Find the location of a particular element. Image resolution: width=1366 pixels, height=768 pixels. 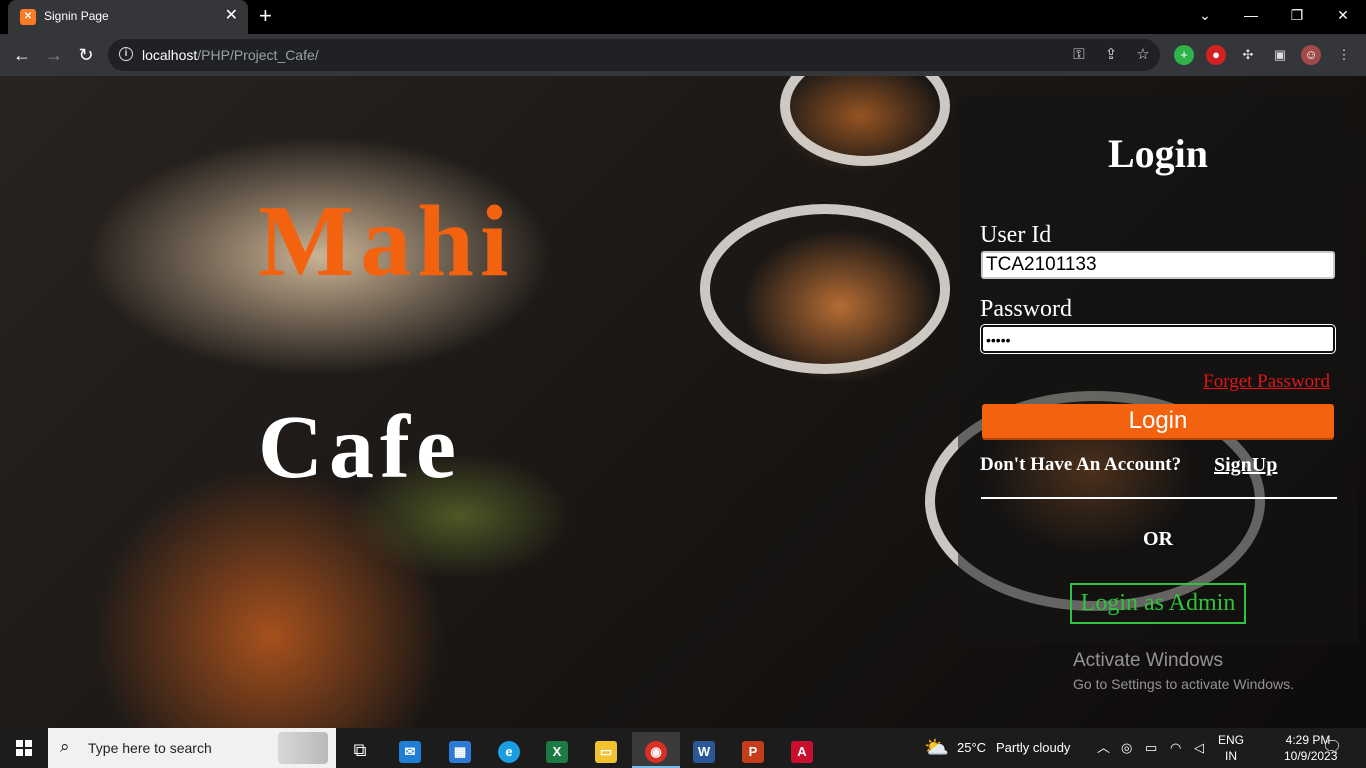

browser-tab: ✕ Signin Page ✕ is located at coordinates (128, 17).